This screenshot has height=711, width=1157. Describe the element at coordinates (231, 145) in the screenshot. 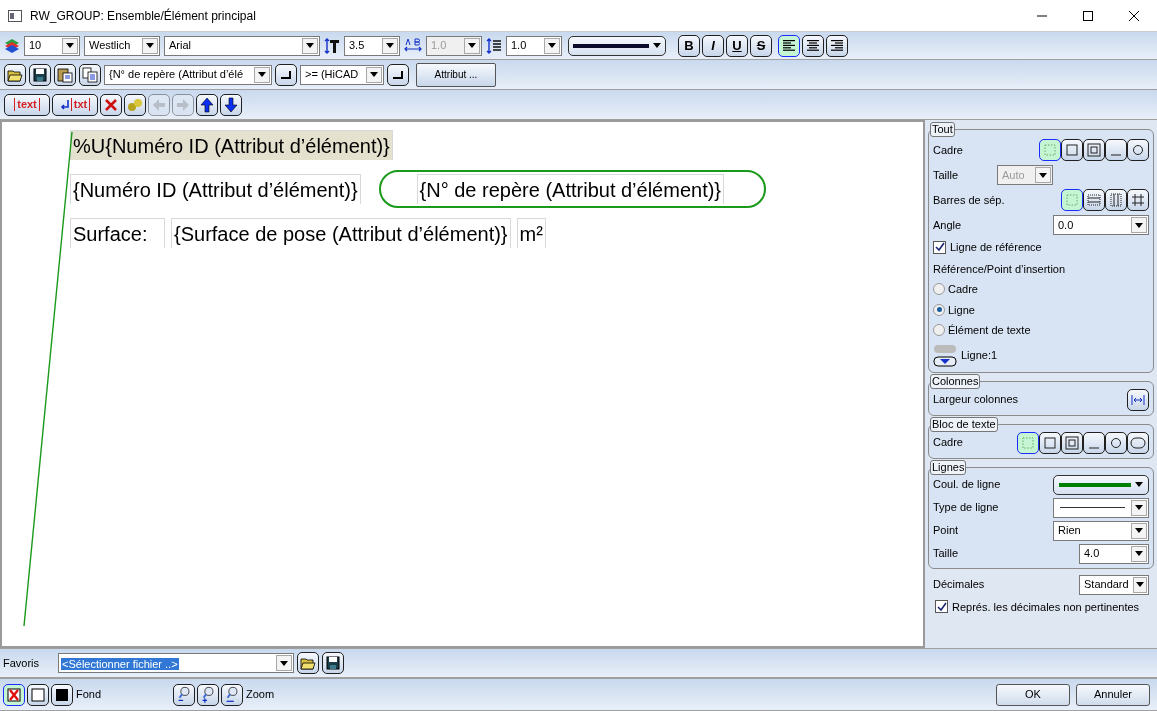

I see `text-cell: %U{Numéro ID (Attribut d’élément)}` at that location.